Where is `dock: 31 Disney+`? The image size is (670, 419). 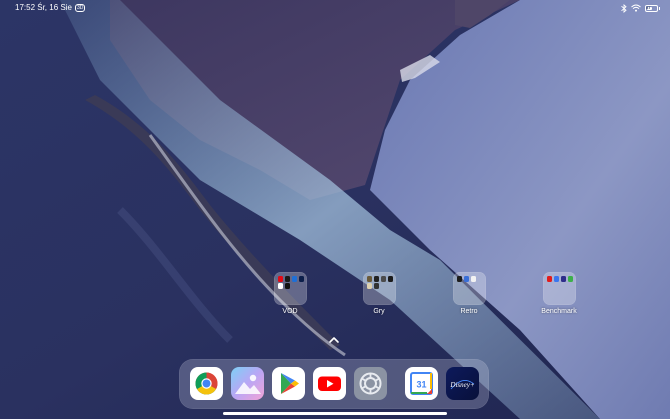
dock: 31 Disney+ is located at coordinates (334, 384).